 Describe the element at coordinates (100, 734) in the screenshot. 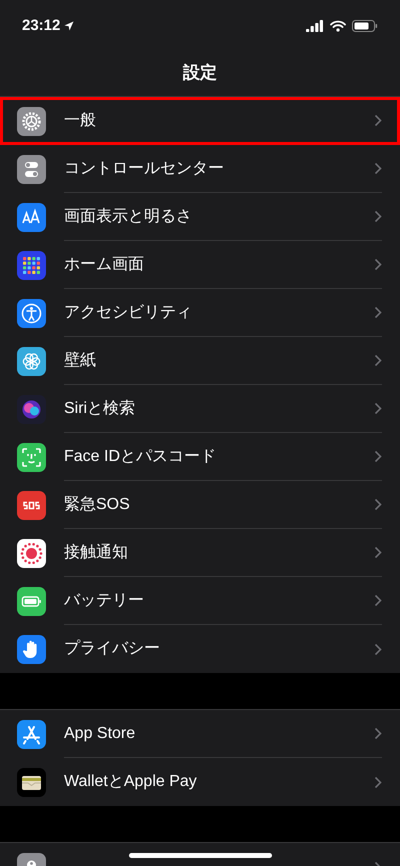

I see `row-label: App Store` at that location.